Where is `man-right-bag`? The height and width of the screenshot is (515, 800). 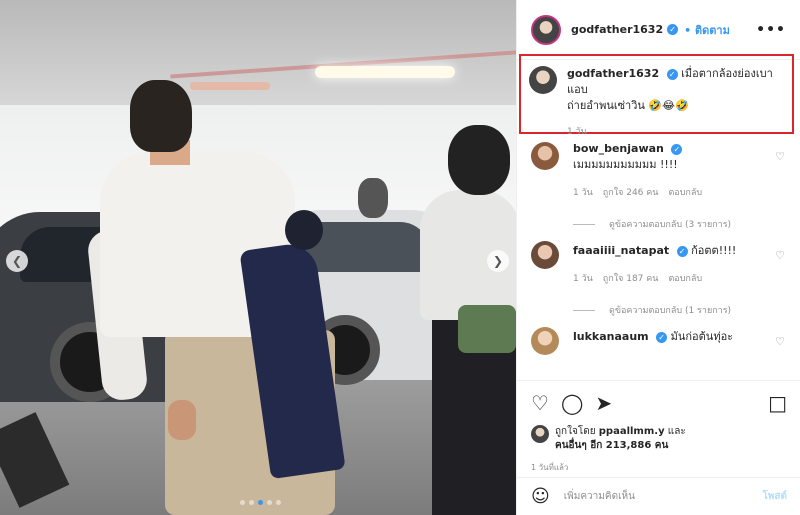
man-right-bag is located at coordinates (487, 329).